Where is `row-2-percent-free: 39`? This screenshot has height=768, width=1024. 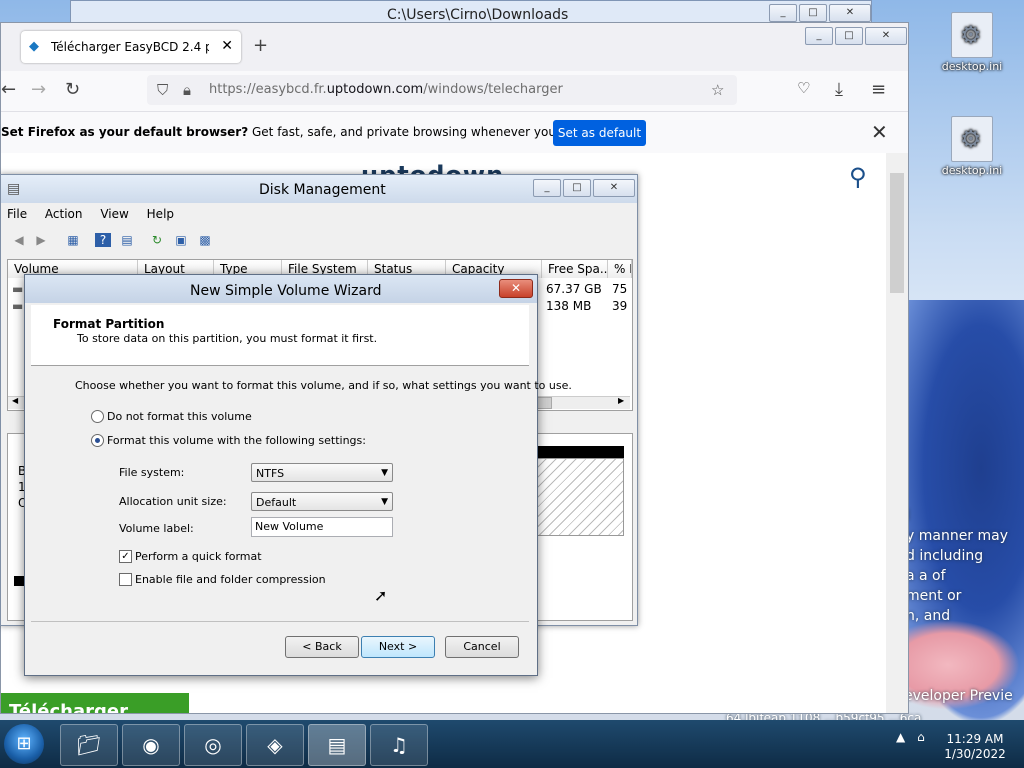
row-2-percent-free: 39 is located at coordinates (620, 306).